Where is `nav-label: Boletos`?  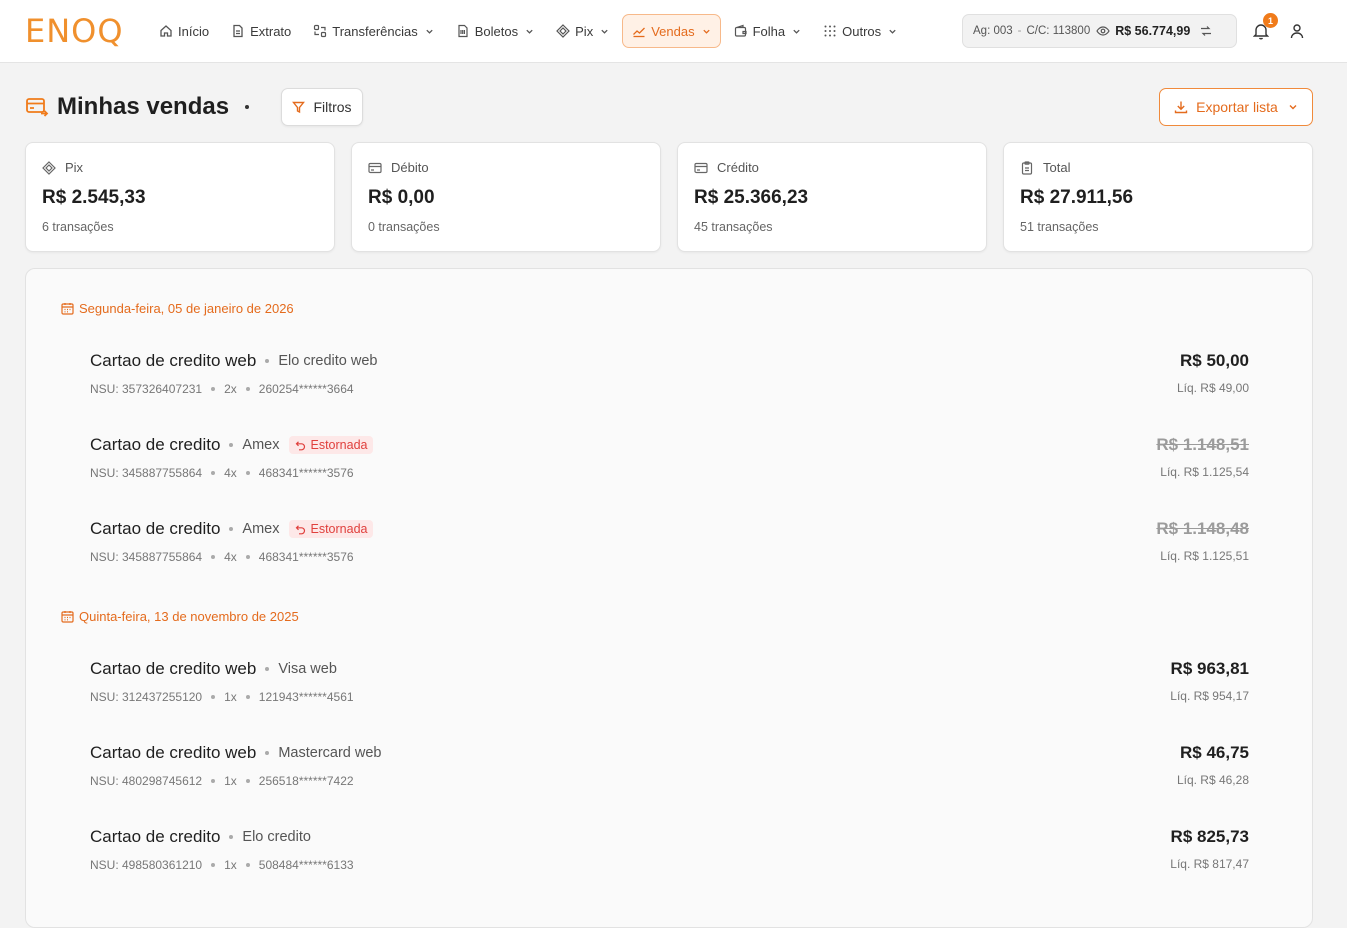
nav-label: Boletos is located at coordinates (496, 31).